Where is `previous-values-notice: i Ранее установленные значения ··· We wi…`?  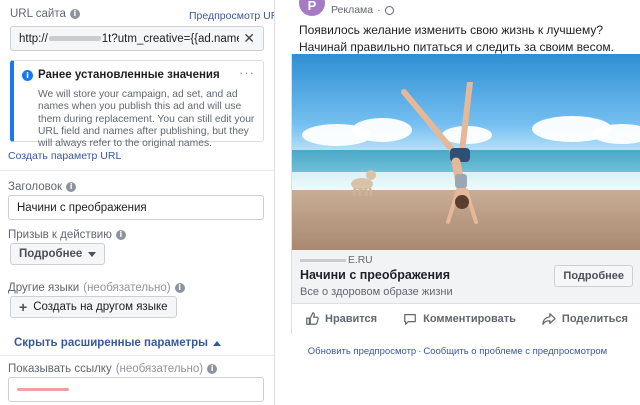 previous-values-notice: i Ранее установленные значения ··· We wi… is located at coordinates (137, 104).